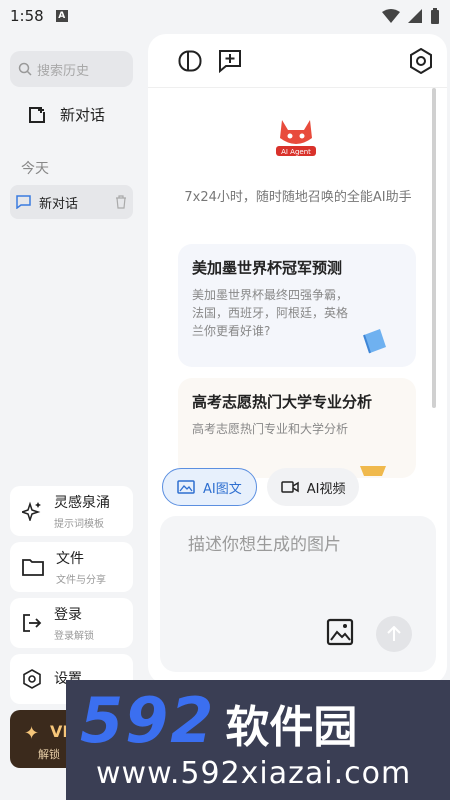 This screenshot has width=450, height=800. What do you see at coordinates (83, 115) in the screenshot?
I see `new-chat-label: 新对话` at bounding box center [83, 115].